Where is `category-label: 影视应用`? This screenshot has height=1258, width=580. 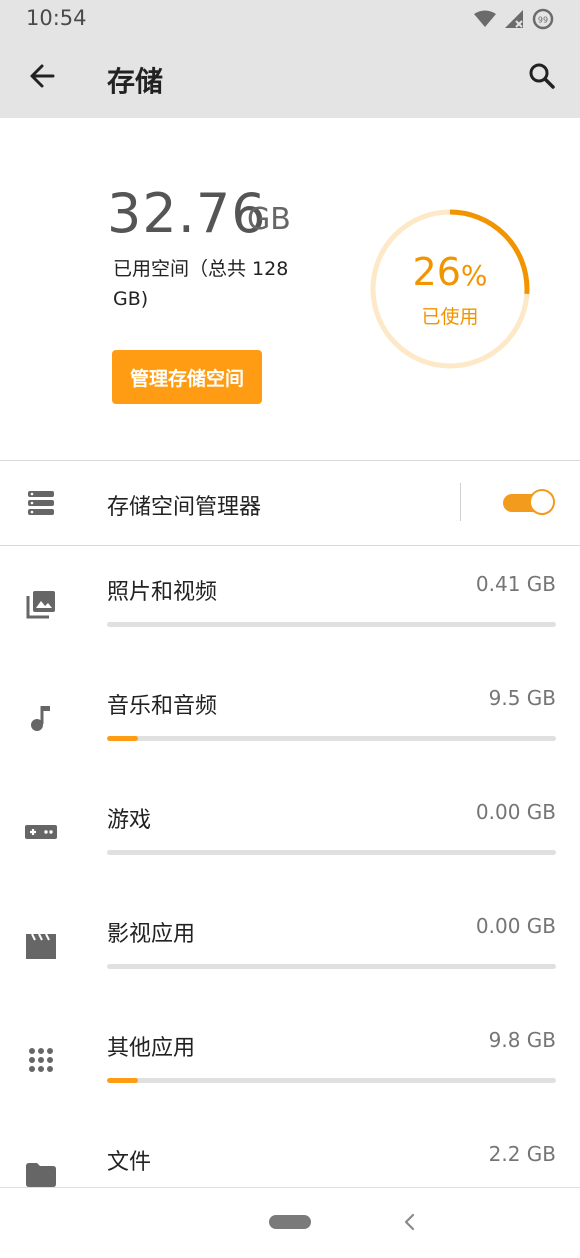
category-label: 影视应用 is located at coordinates (151, 934).